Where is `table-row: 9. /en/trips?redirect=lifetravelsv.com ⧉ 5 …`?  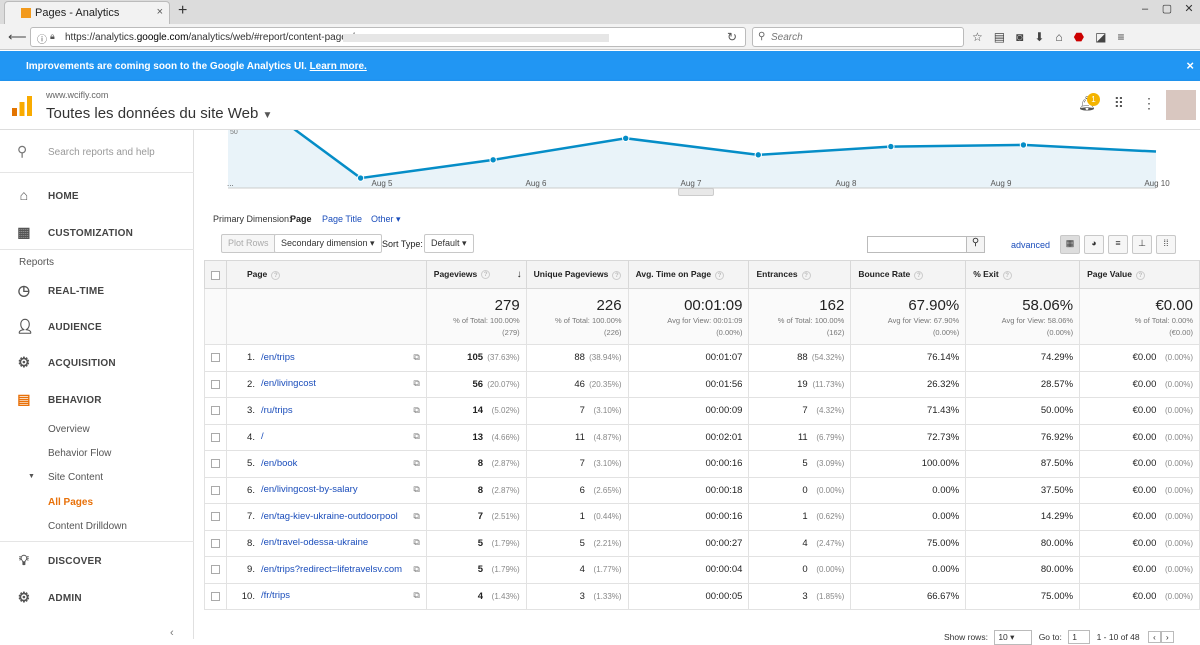
table-row: 9. /en/trips?redirect=lifetravelsv.com ⧉ 5 … is located at coordinates (702, 570).